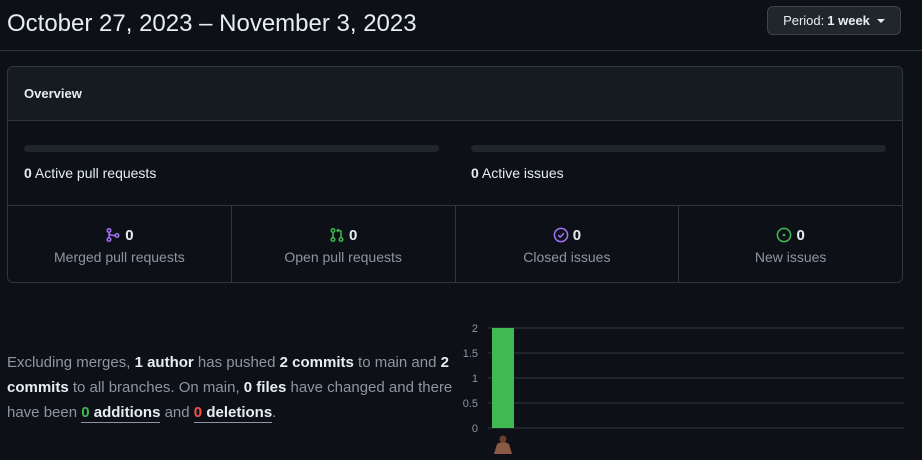 The height and width of the screenshot is (460, 922). I want to click on active-pull-requests-label: Active pull requests, so click(95, 173).